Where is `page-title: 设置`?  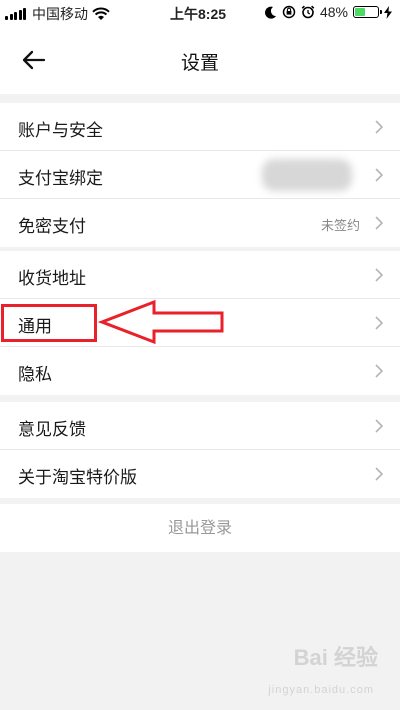 page-title: 设置 is located at coordinates (199, 63).